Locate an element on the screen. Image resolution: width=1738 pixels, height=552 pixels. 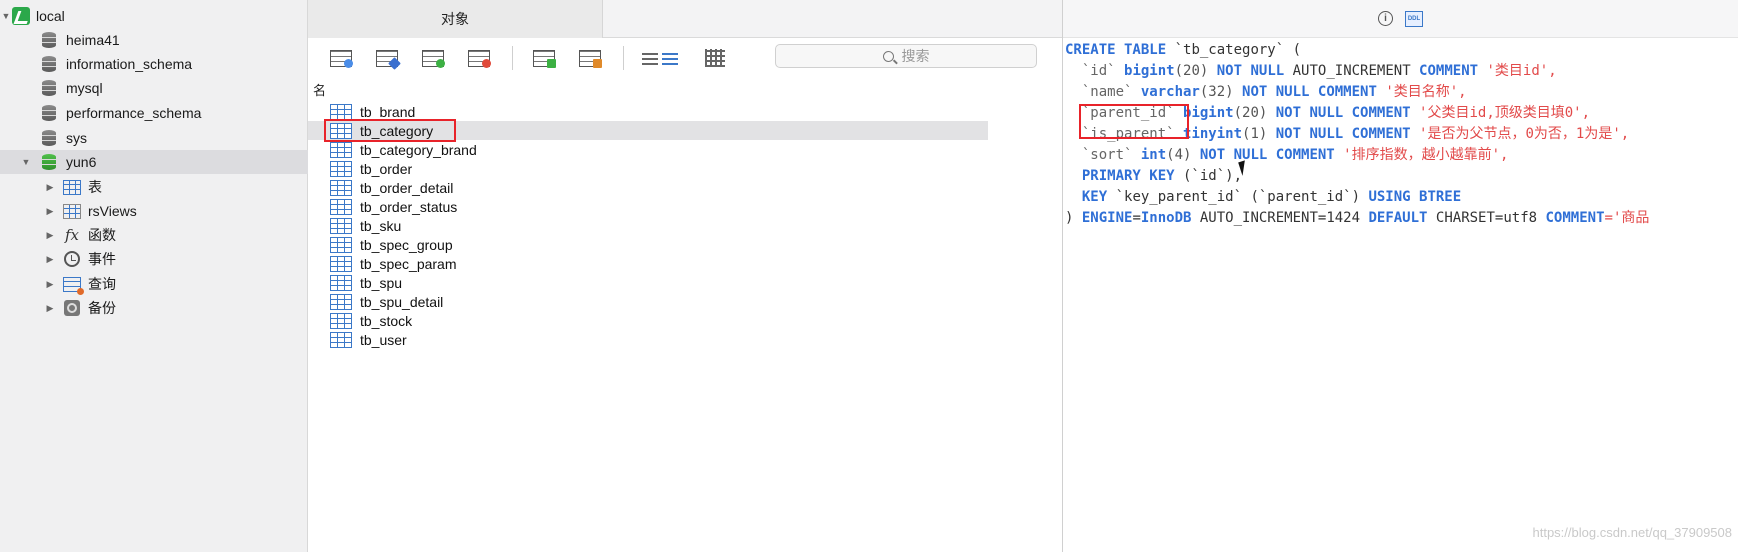
table-row: tb_order is located at coordinates (648, 168).